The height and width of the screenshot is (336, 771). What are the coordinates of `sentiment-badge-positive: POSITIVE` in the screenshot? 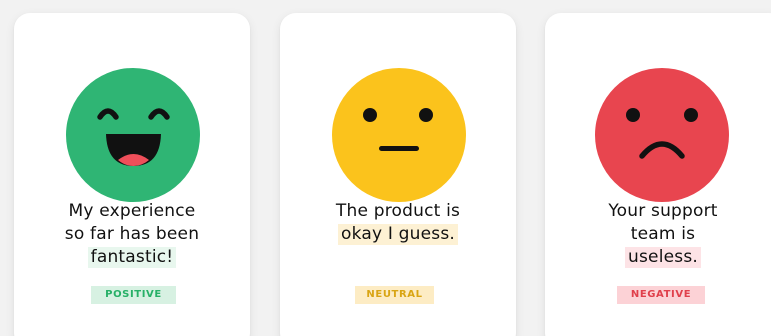 It's located at (133, 295).